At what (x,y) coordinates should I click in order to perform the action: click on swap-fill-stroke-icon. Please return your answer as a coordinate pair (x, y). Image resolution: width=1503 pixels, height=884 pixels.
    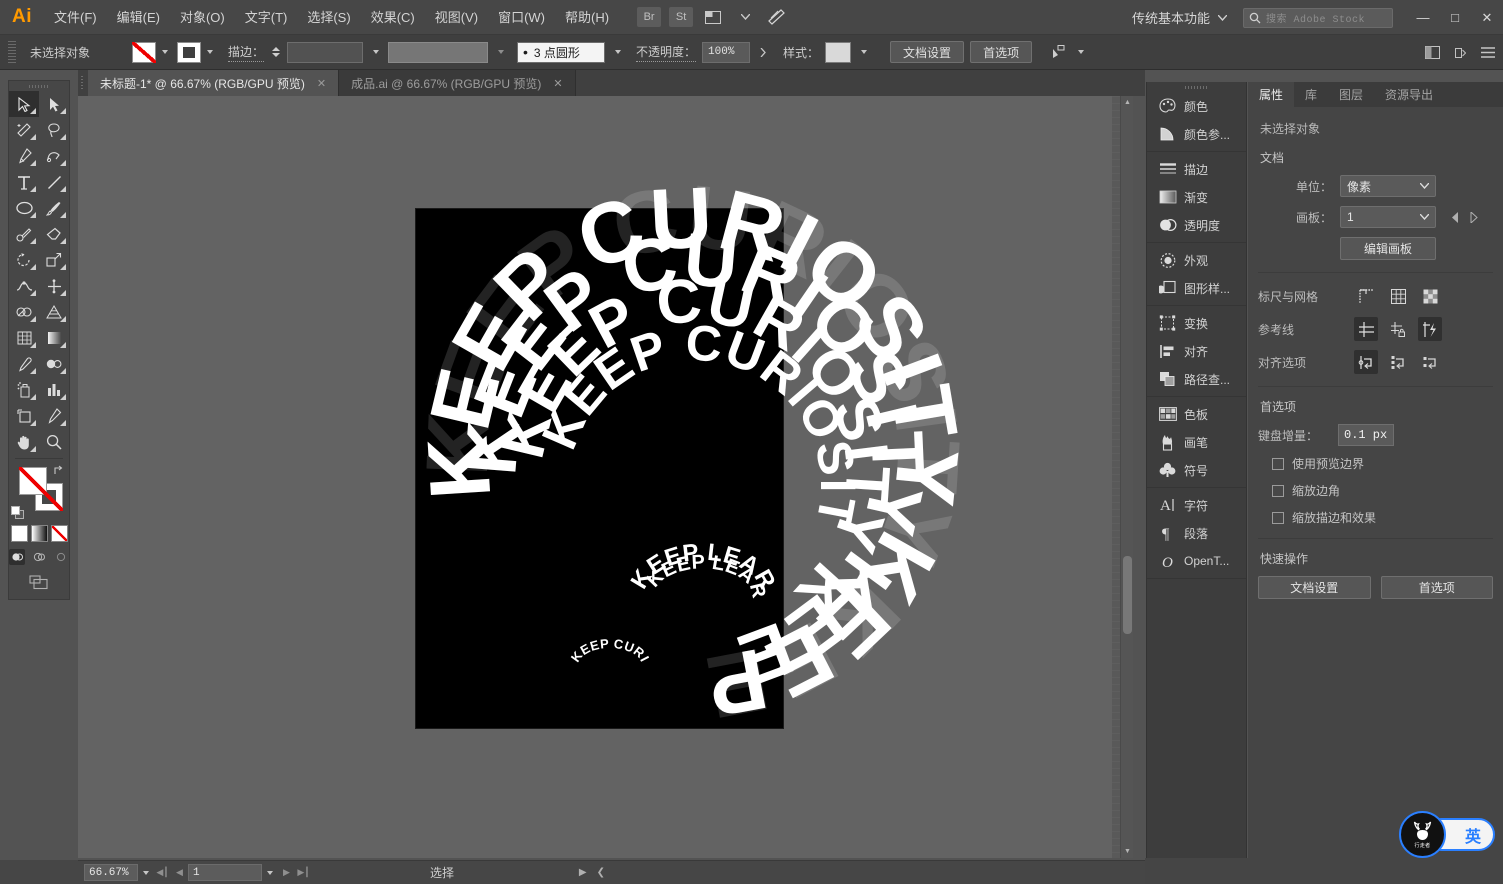
    Looking at the image, I should click on (59, 472).